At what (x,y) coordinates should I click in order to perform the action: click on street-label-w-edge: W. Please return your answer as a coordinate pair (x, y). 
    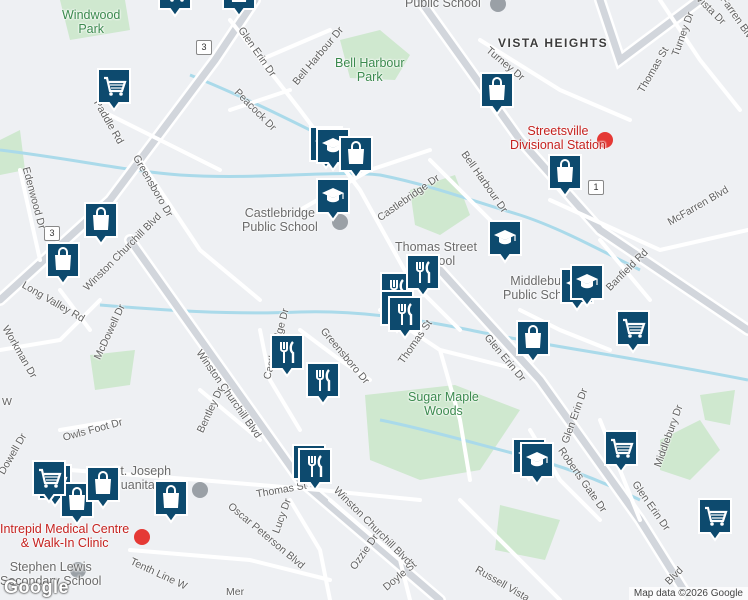
    Looking at the image, I should click on (7, 402).